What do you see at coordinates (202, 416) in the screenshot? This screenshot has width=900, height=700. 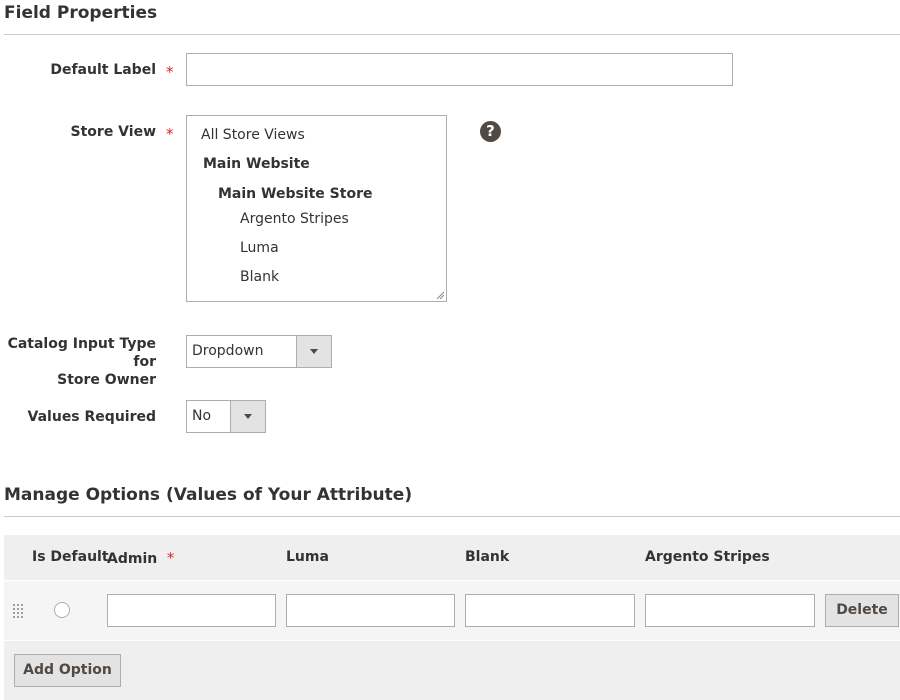 I see `values-required-value: No` at bounding box center [202, 416].